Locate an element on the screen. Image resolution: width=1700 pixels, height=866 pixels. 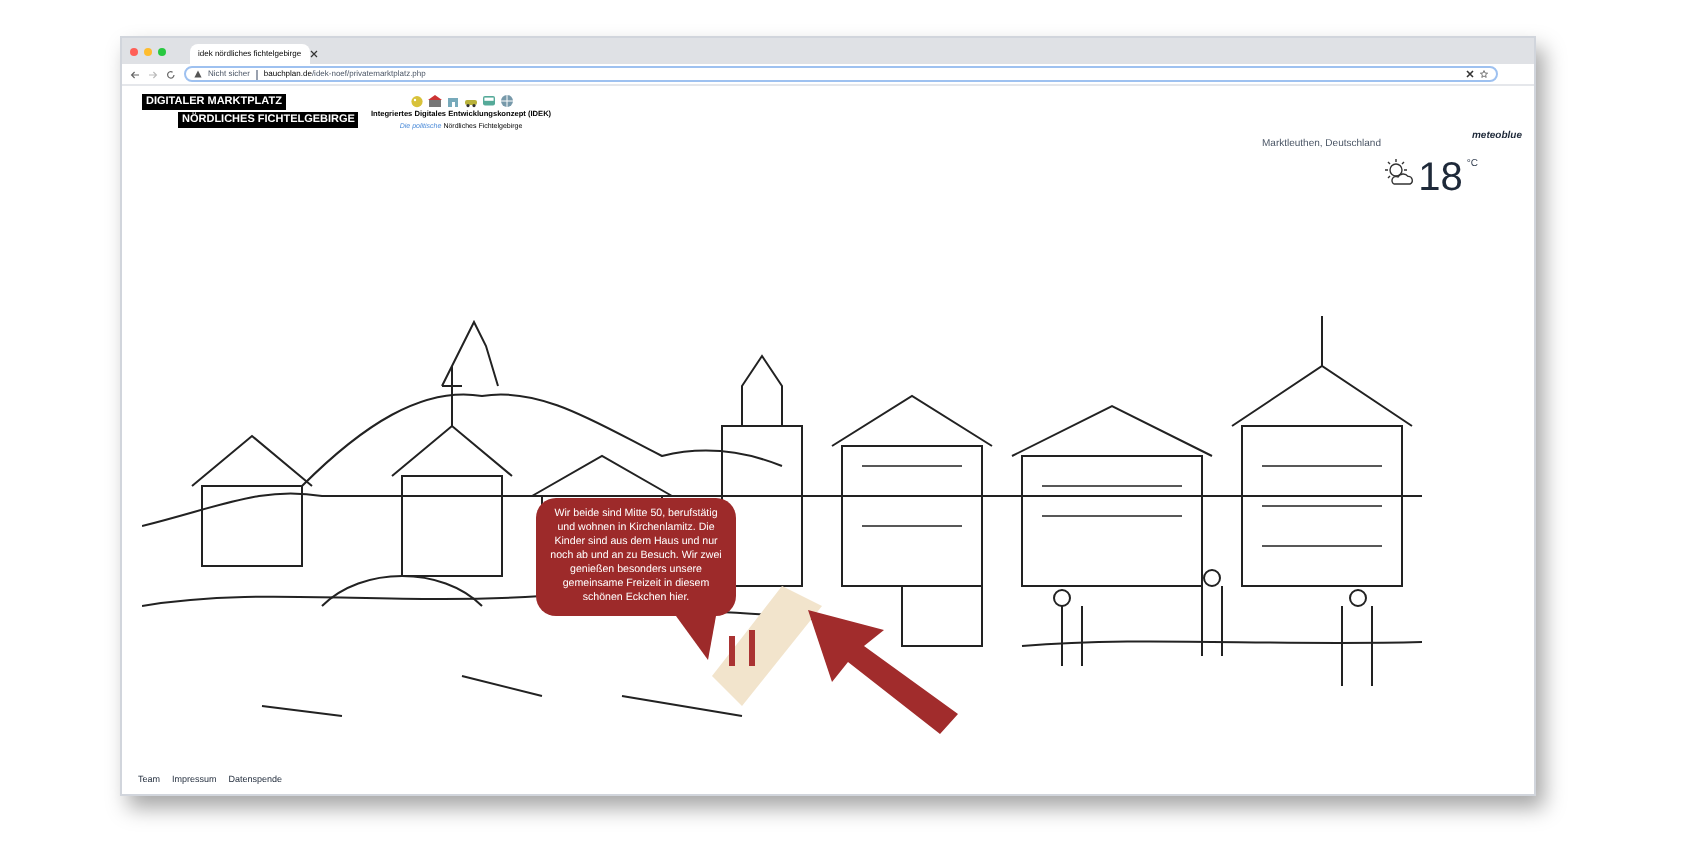
close-window-button is located at coordinates (134, 51).